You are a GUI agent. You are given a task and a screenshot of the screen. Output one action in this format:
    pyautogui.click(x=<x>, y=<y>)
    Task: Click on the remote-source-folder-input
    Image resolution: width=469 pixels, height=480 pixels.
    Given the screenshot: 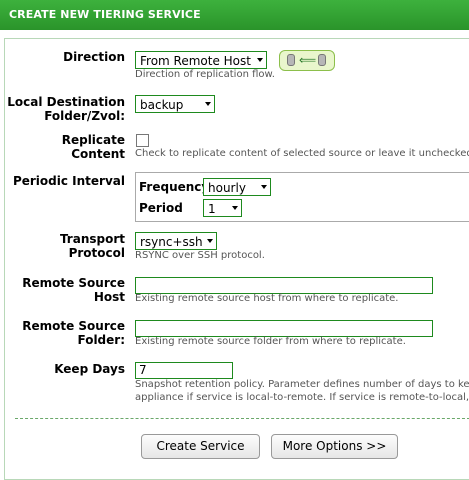 What is the action you would take?
    pyautogui.click(x=284, y=328)
    